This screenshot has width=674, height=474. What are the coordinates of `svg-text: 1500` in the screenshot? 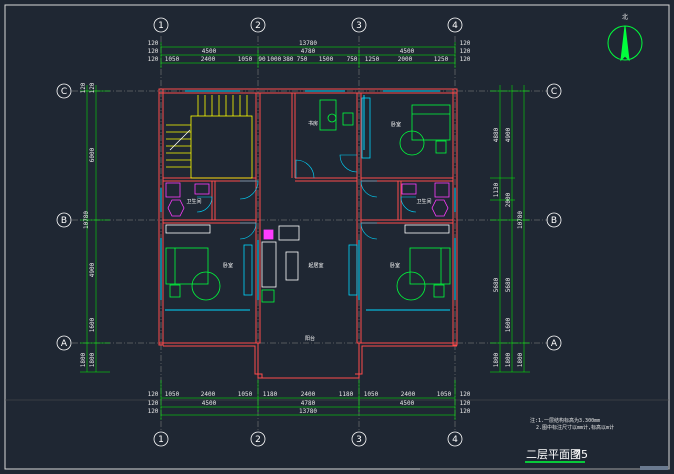 It's located at (326, 59).